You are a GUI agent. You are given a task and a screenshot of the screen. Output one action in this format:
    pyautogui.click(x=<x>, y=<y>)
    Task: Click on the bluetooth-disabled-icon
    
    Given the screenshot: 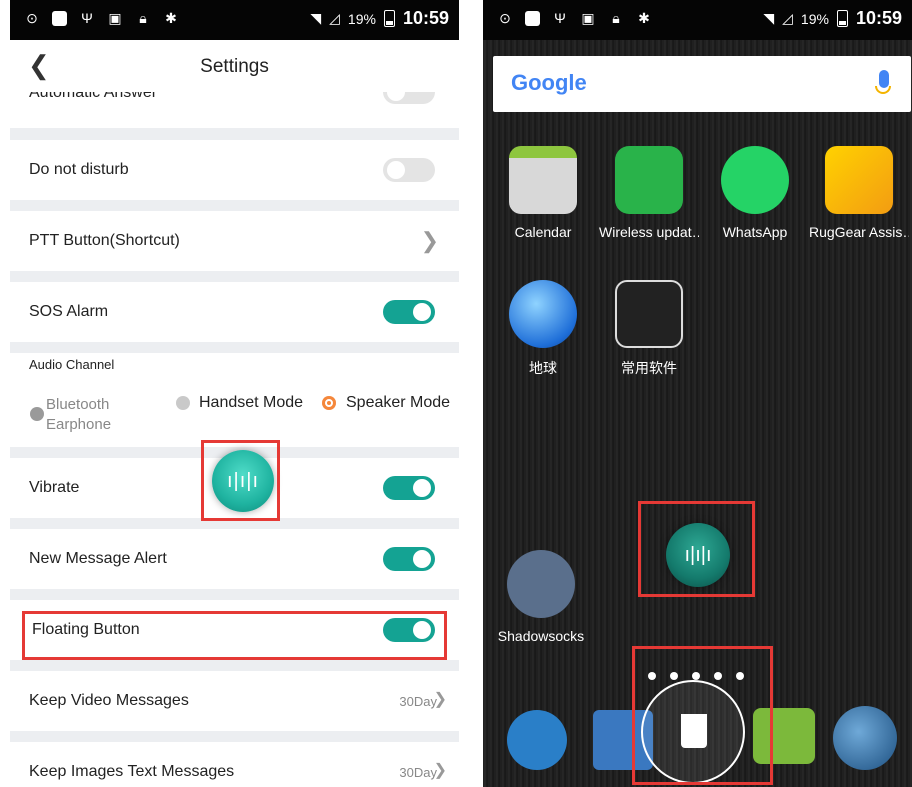 What is the action you would take?
    pyautogui.click(x=37, y=414)
    